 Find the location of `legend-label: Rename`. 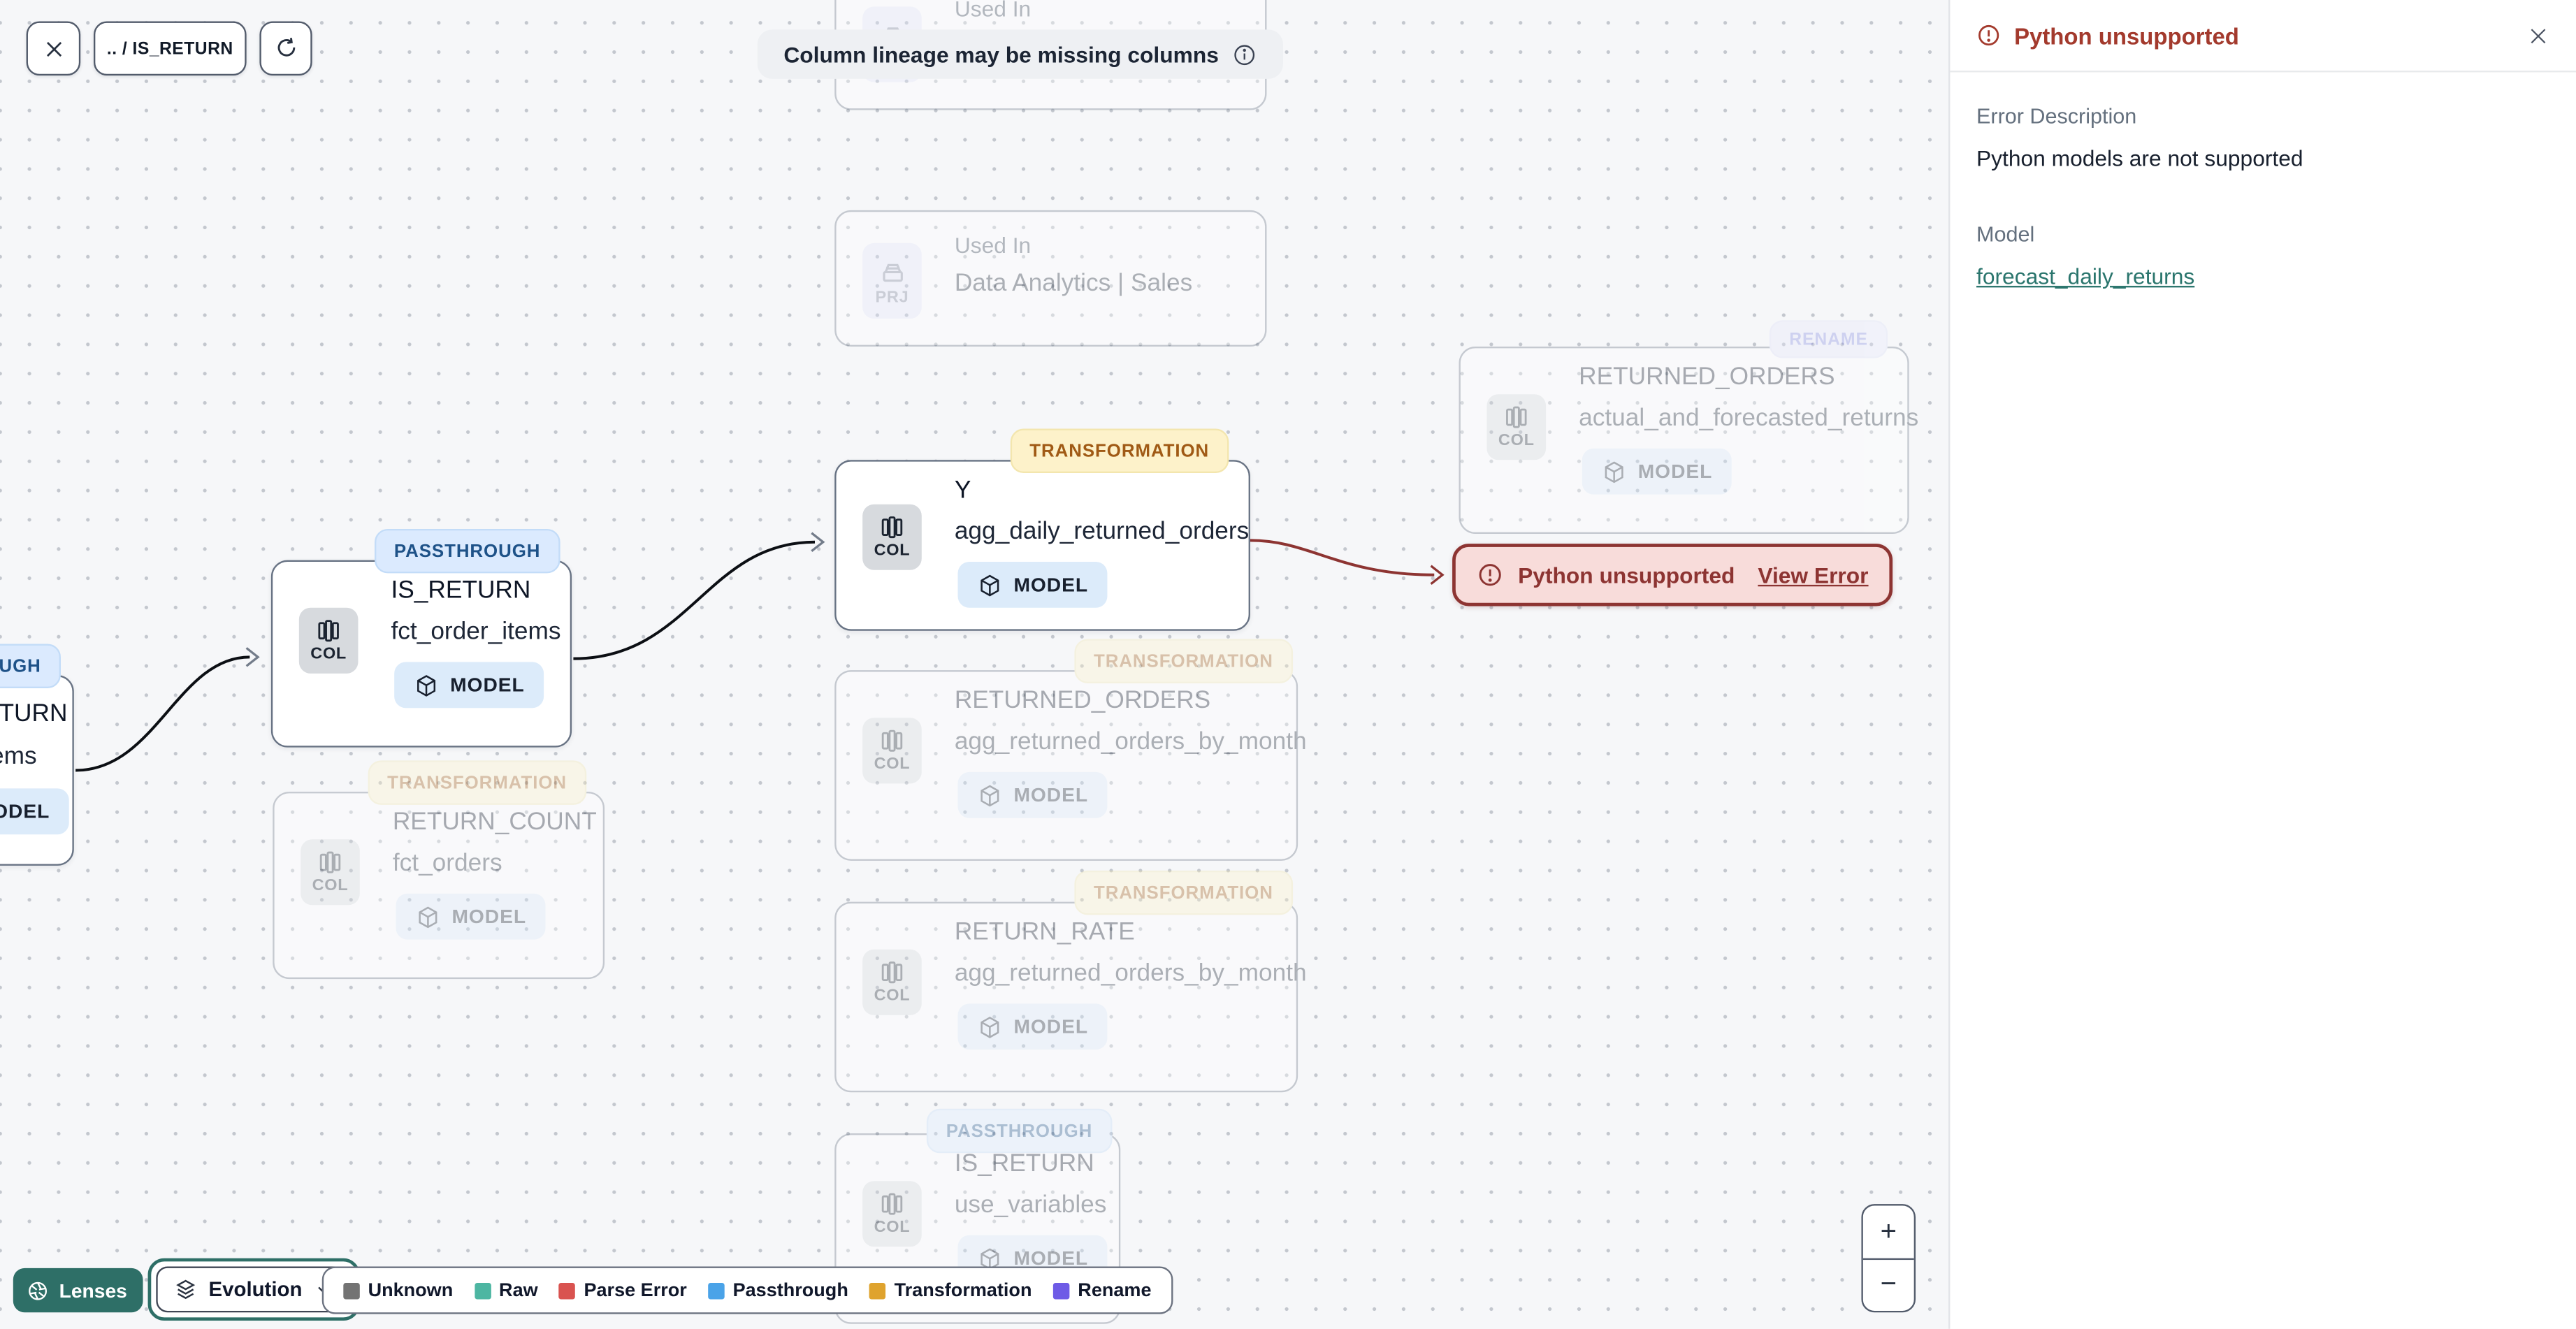

legend-label: Rename is located at coordinates (1115, 1290).